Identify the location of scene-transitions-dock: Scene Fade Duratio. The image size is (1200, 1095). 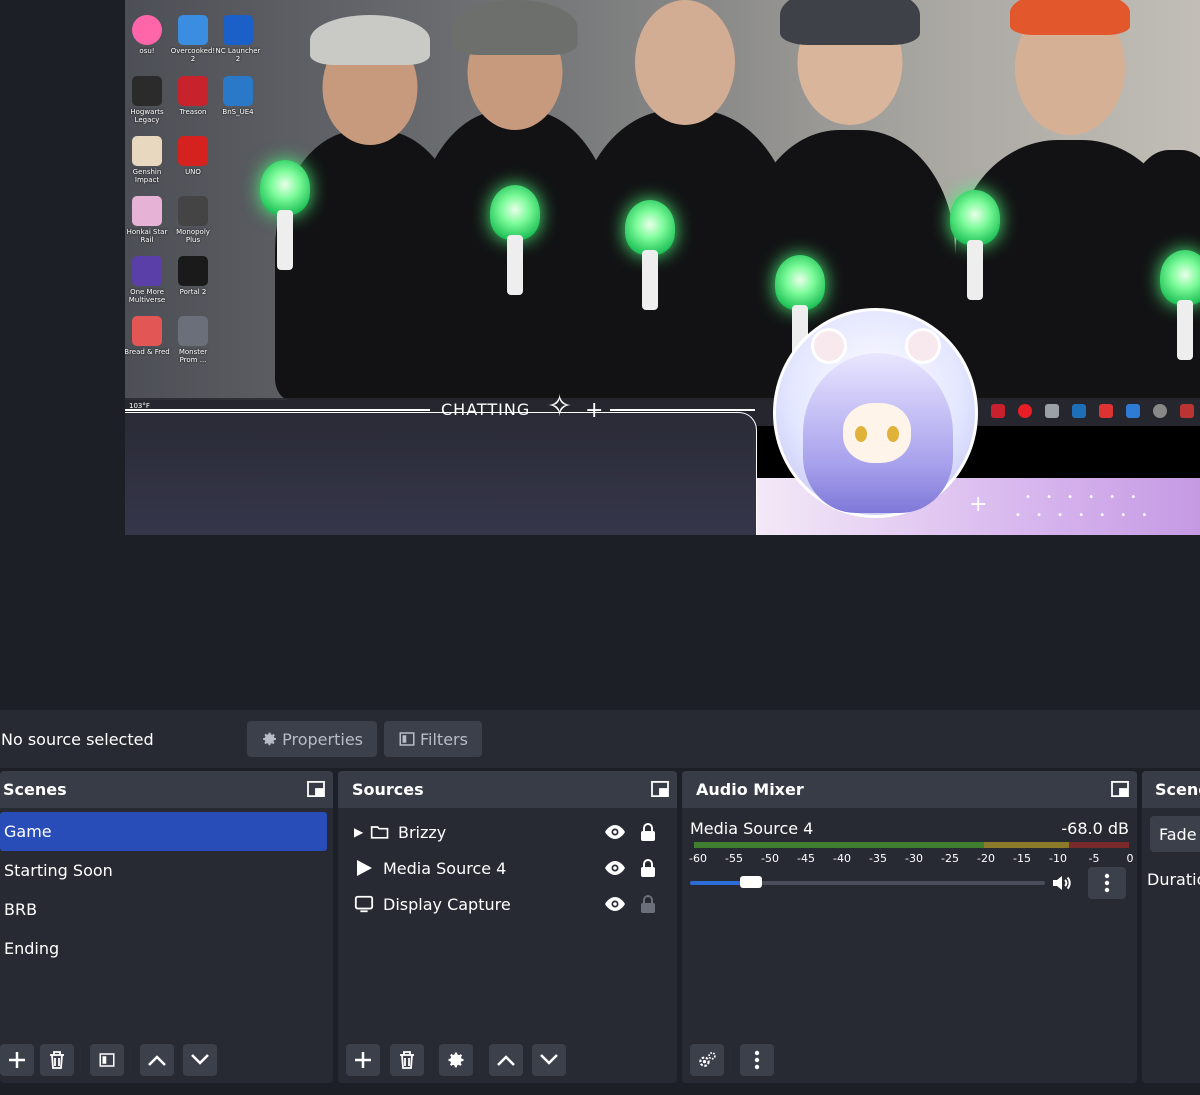
(1171, 927).